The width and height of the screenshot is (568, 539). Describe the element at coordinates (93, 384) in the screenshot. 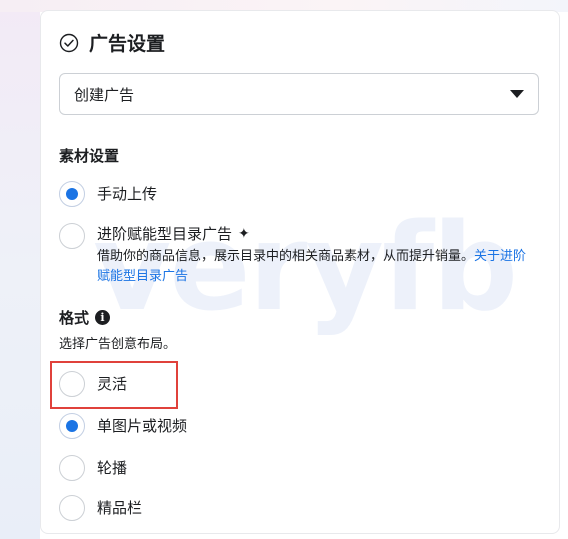

I see `radio-flexible: 灵活` at that location.